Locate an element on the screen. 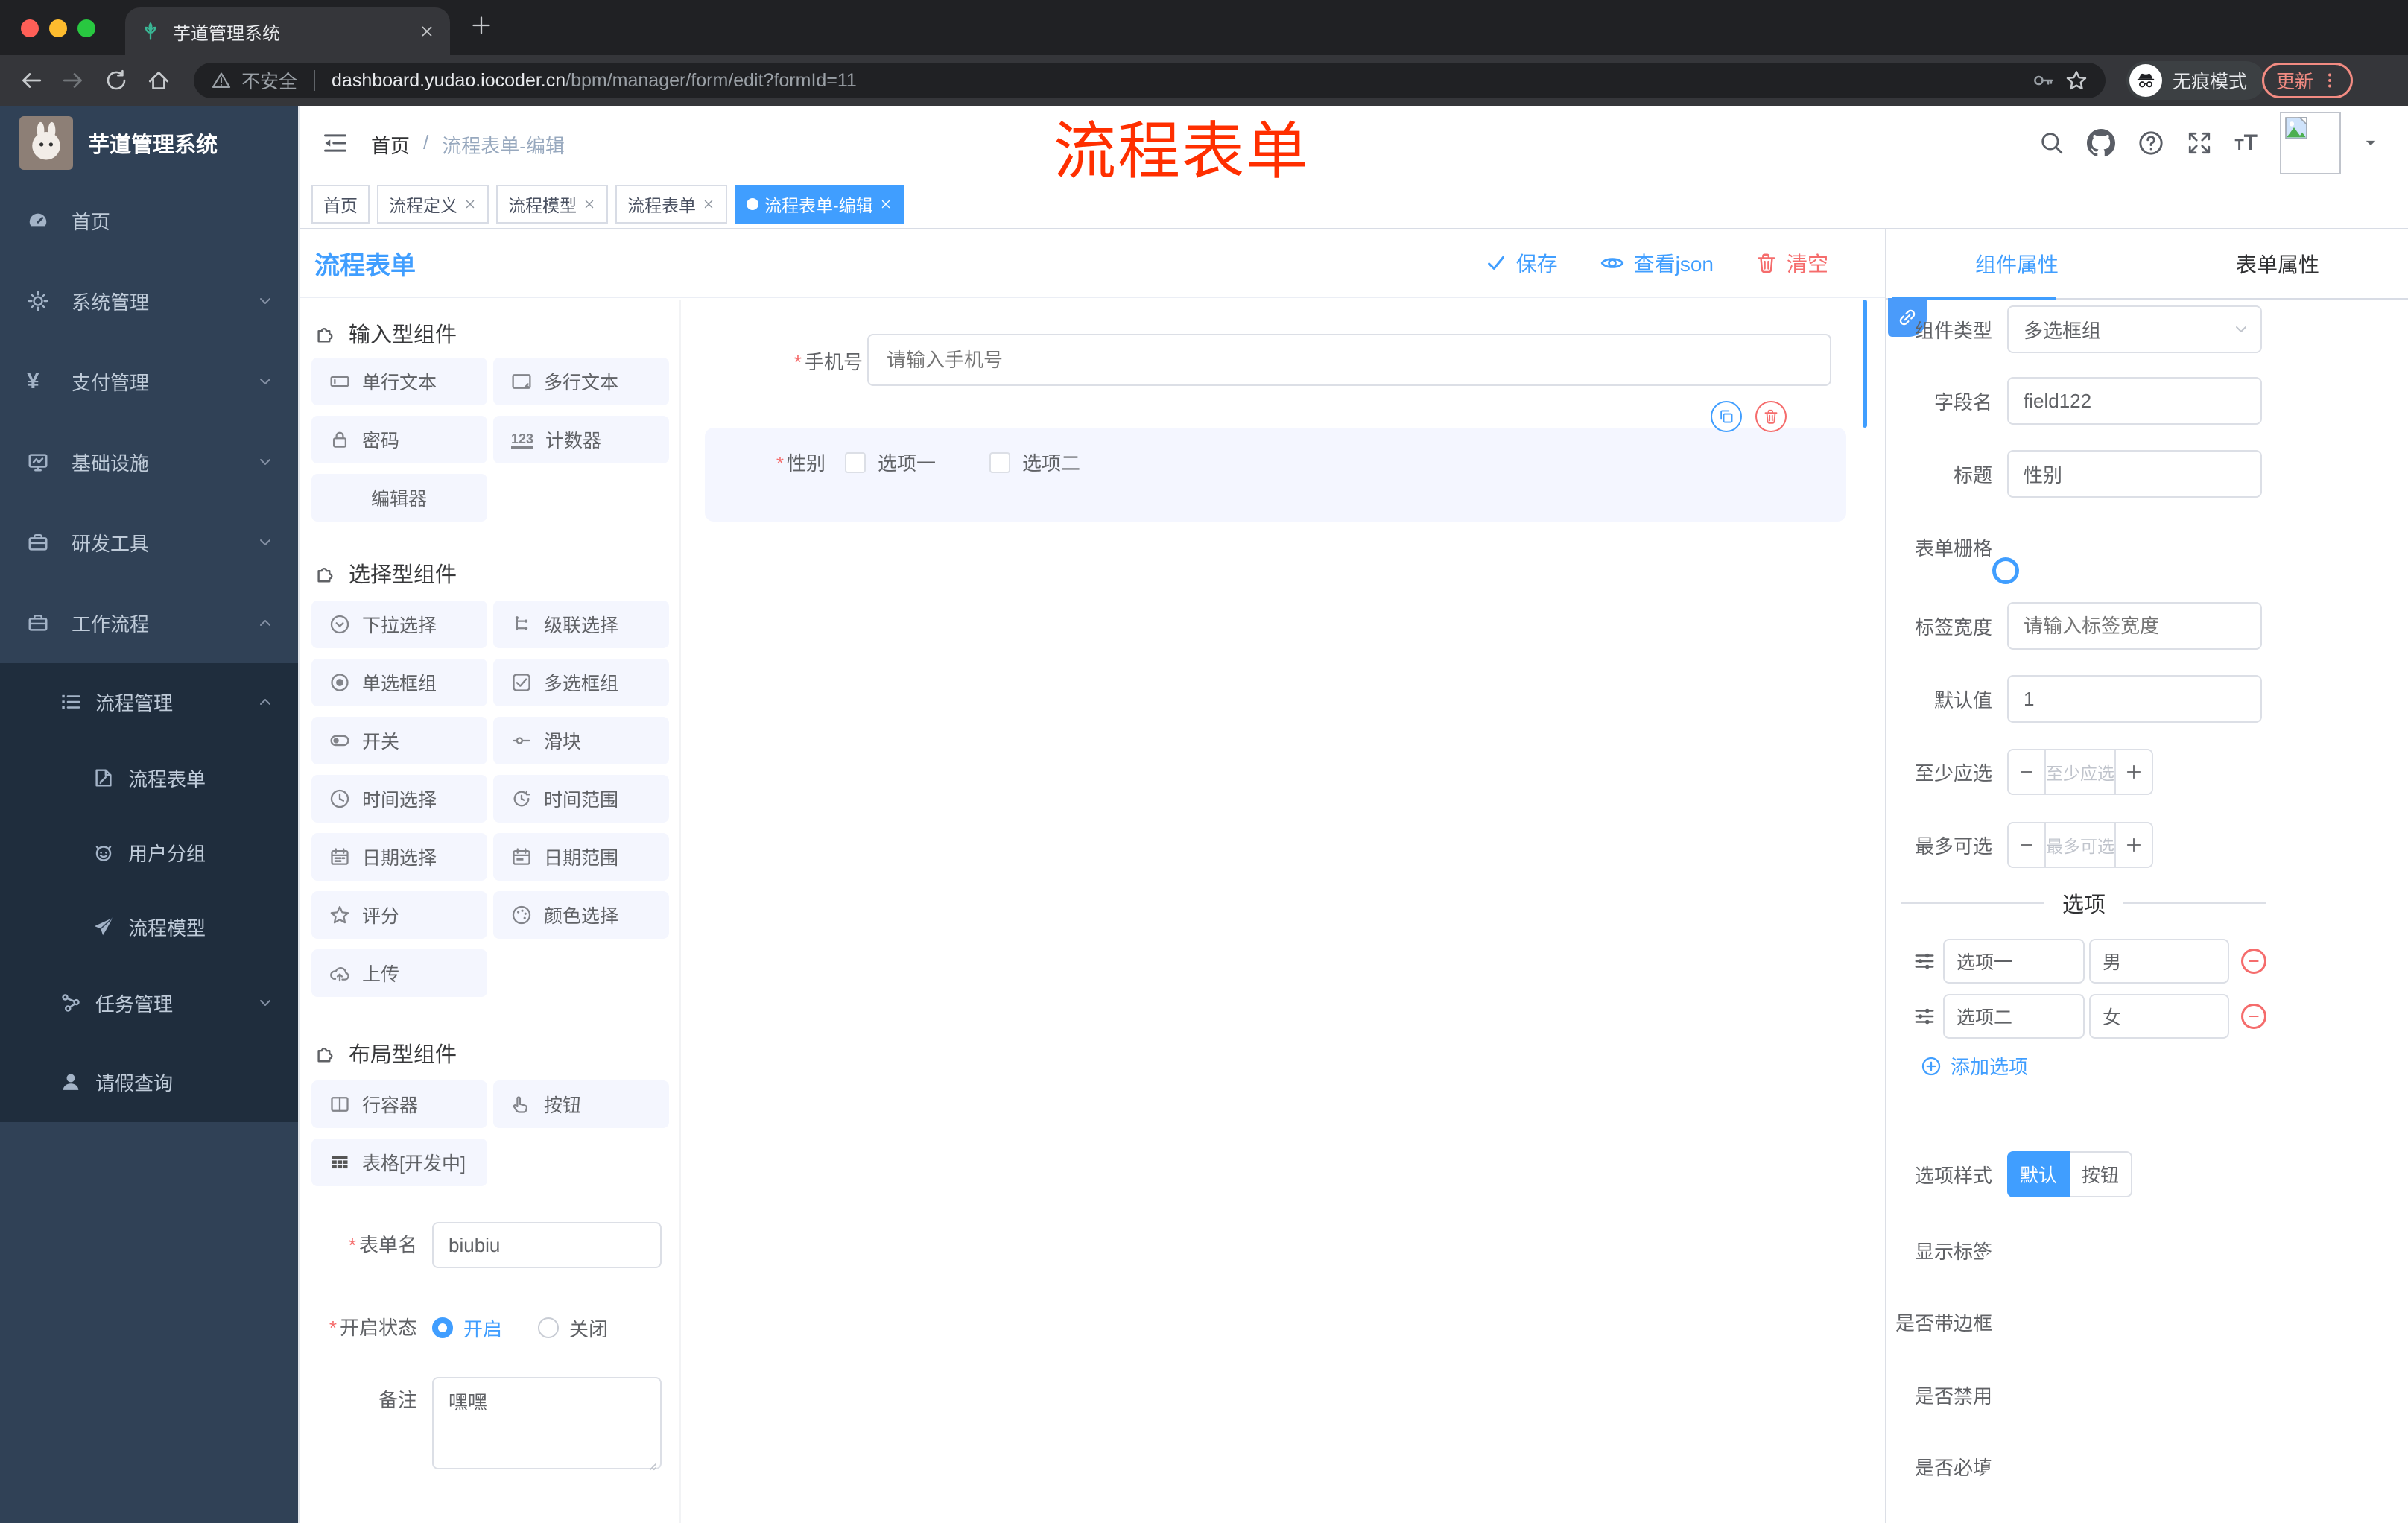 The image size is (2408, 1523). tag-process-model: 流程模型 is located at coordinates (552, 204).